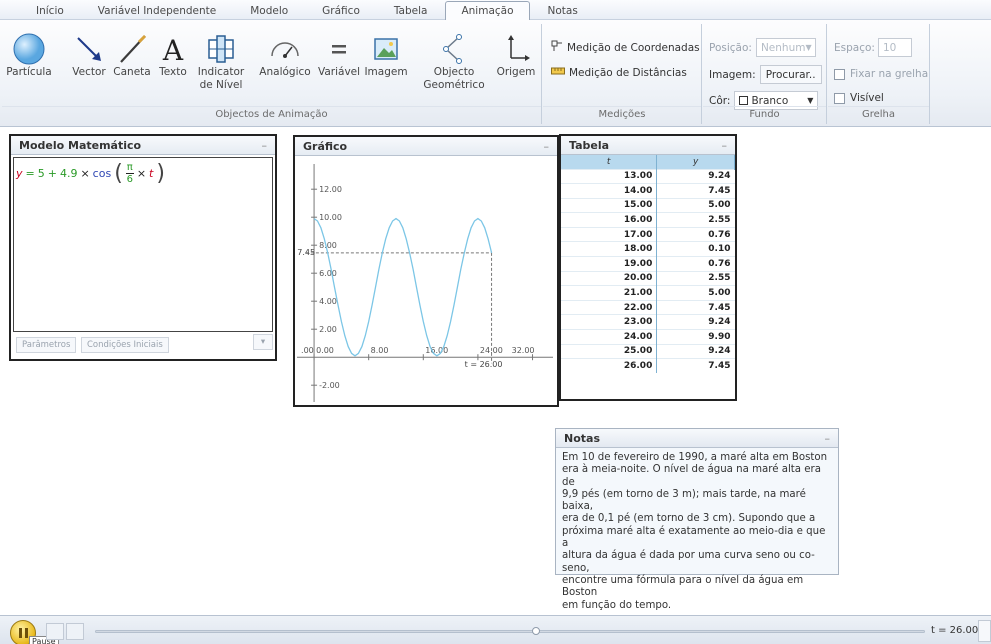  Describe the element at coordinates (619, 72) in the screenshot. I see `medicao-distancias-button: Medição de Distâncias` at that location.